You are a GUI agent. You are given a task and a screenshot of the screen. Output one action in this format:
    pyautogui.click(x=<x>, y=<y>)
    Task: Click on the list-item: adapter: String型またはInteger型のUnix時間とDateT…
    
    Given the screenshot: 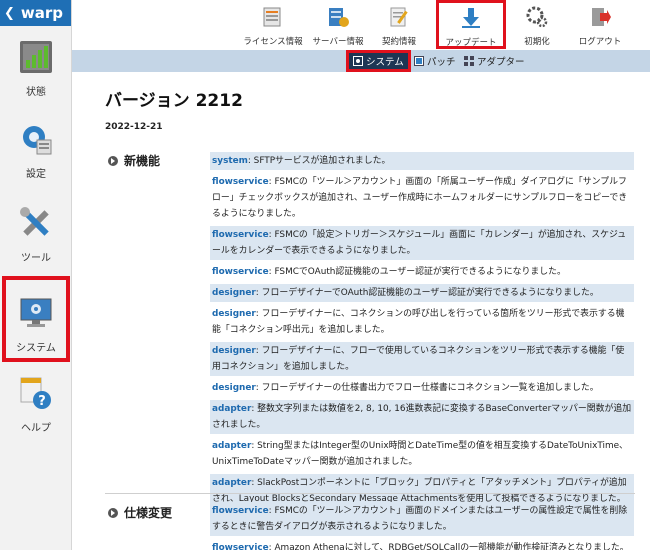 What is the action you would take?
    pyautogui.click(x=422, y=454)
    